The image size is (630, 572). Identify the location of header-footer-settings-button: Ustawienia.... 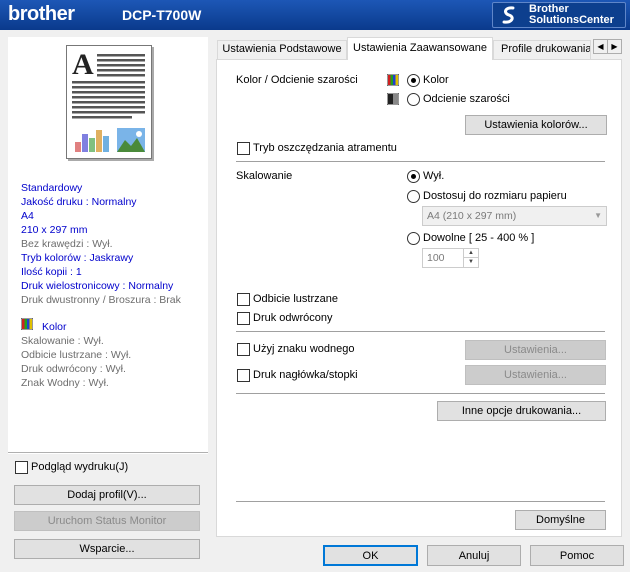
(535, 375).